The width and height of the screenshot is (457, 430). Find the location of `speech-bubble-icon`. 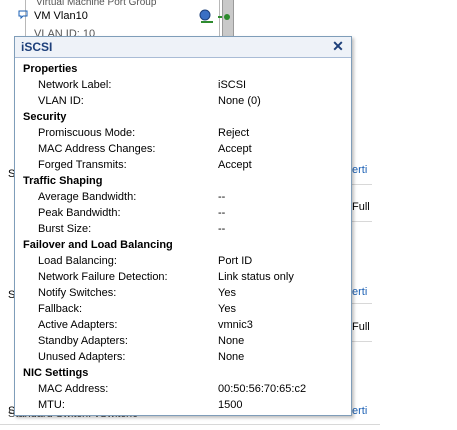

speech-bubble-icon is located at coordinates (23, 16).